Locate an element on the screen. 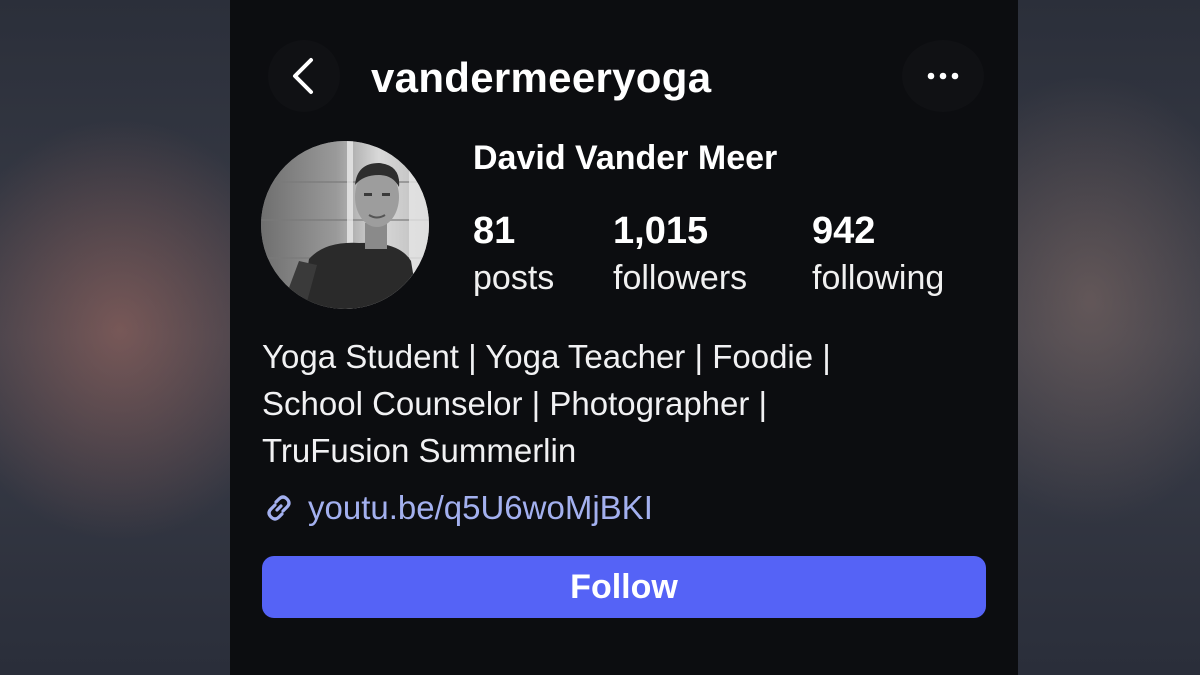 Image resolution: width=1200 pixels, height=675 pixels. chevron-left-icon is located at coordinates (303, 76).